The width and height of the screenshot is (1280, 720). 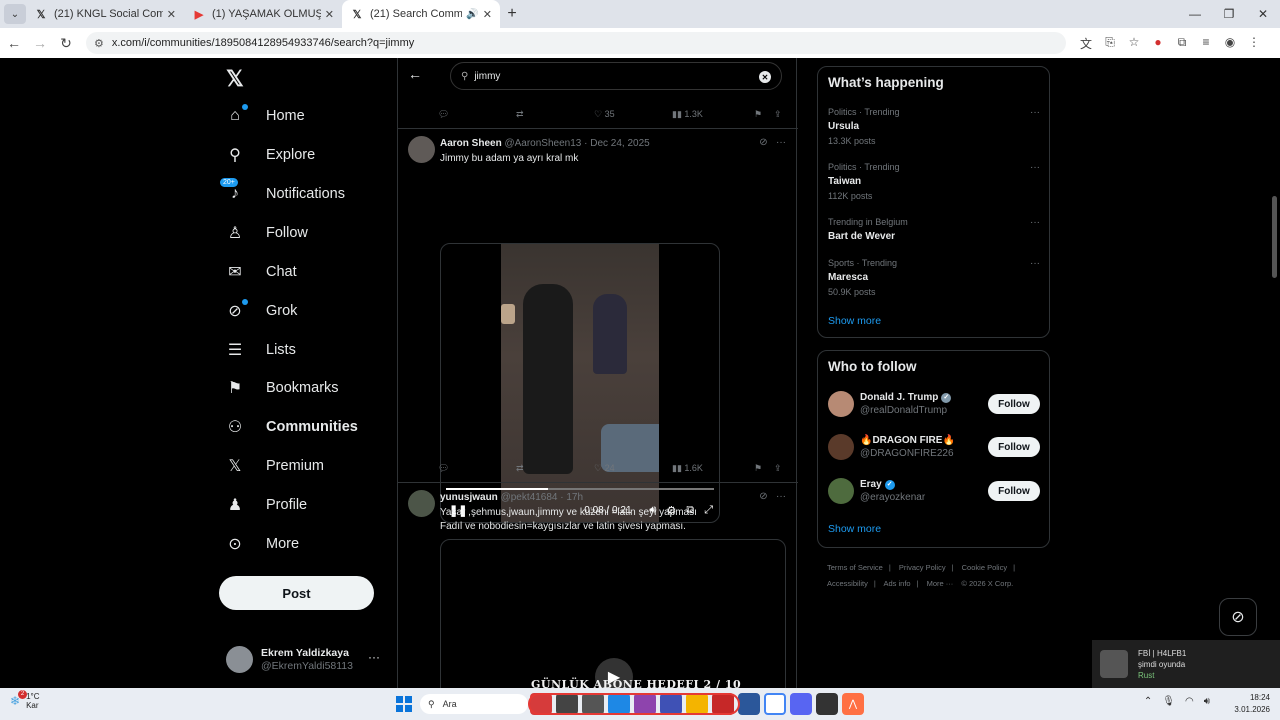 I want to click on account-switcher: Ekrem Yaldizkaya @EkremYaldi58113 ···, so click(x=306, y=659).